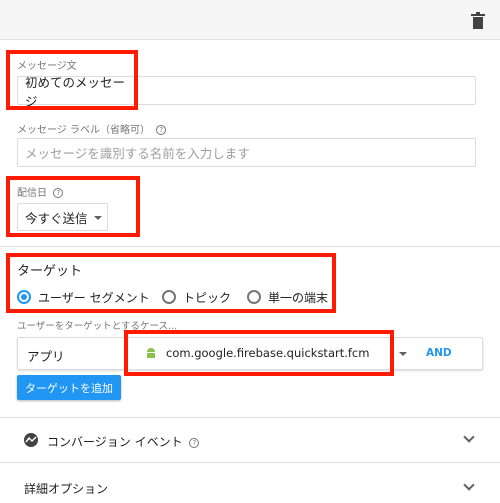 The image size is (500, 503). Describe the element at coordinates (31, 440) in the screenshot. I see `trend-icon` at that location.